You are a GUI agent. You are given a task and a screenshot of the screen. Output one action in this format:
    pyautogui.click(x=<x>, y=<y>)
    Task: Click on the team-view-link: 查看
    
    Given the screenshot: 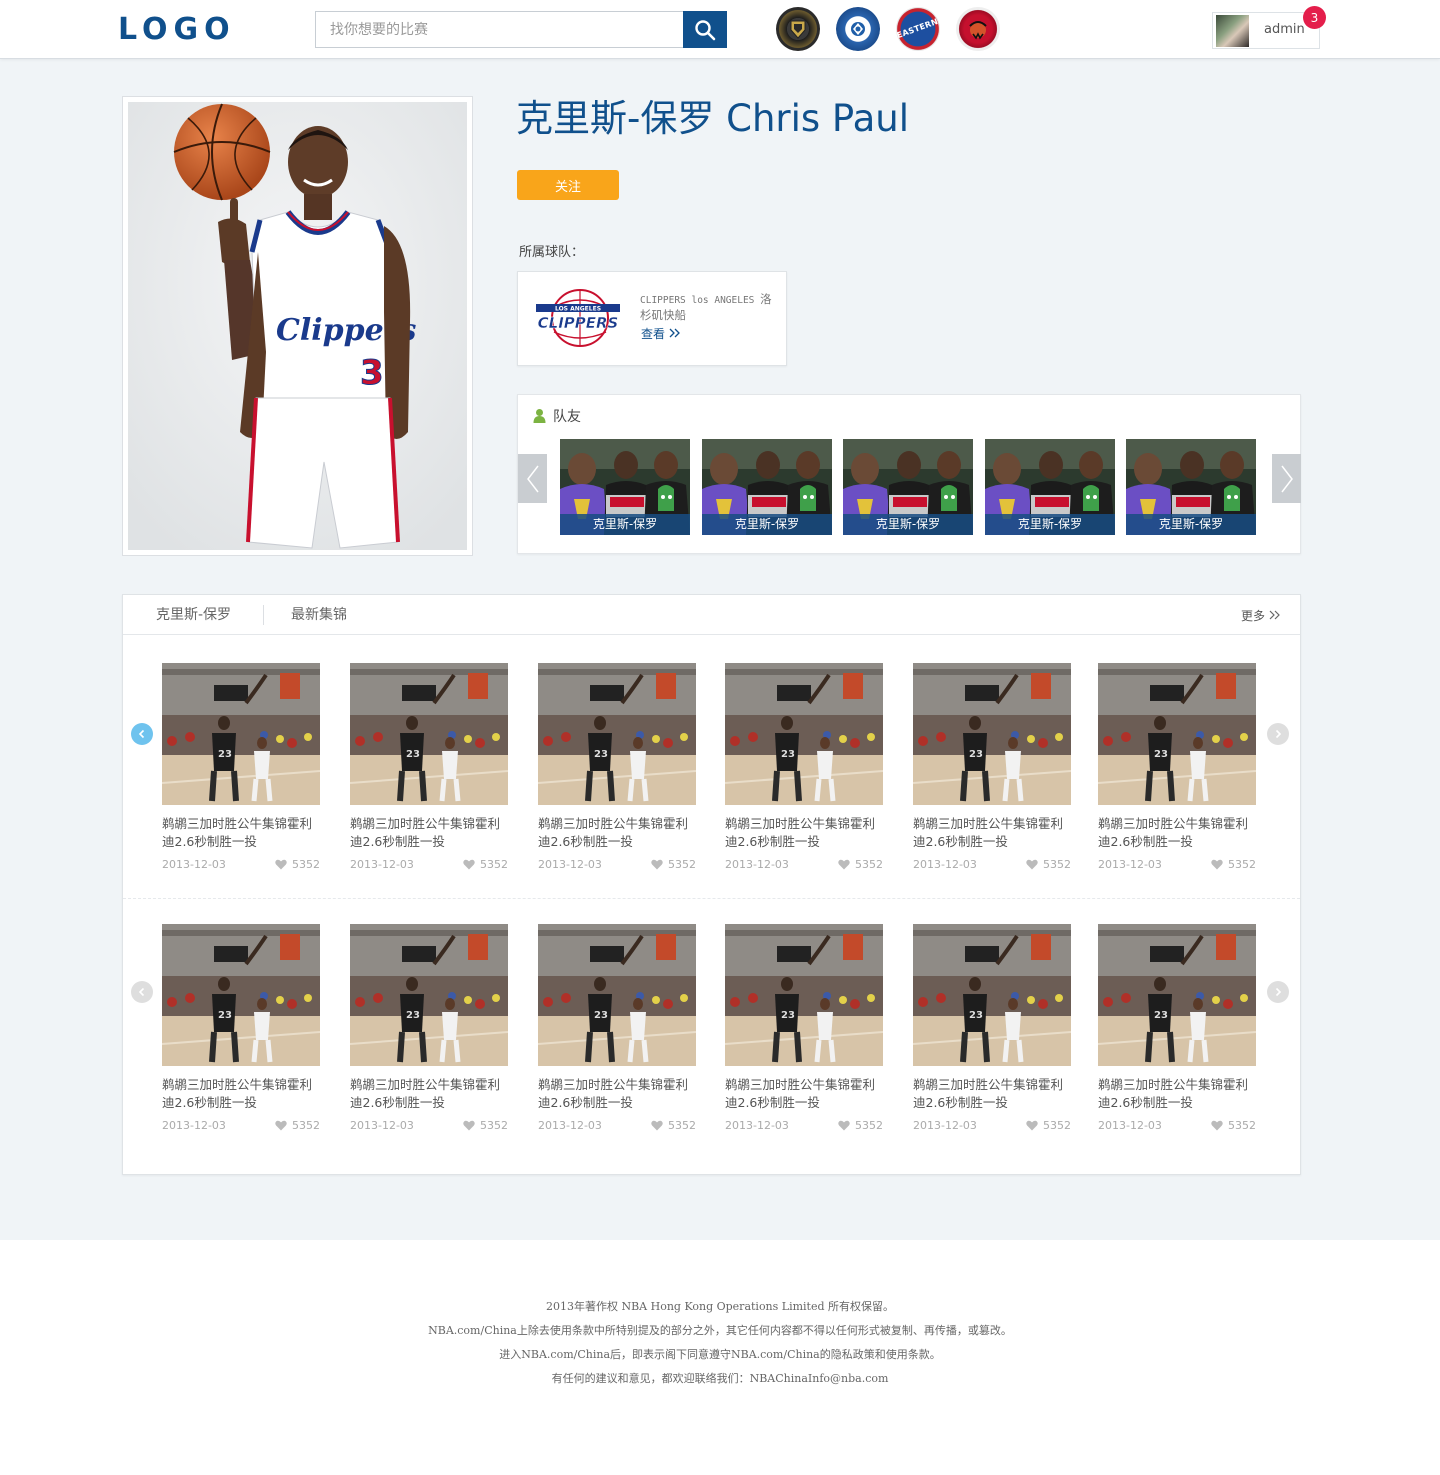 What is the action you would take?
    pyautogui.click(x=661, y=333)
    